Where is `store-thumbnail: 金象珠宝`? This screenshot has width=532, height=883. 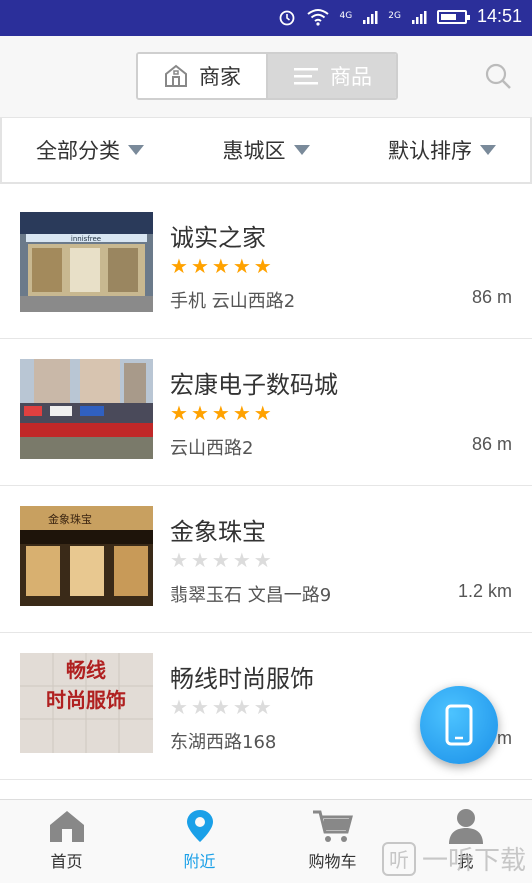 store-thumbnail: 金象珠宝 is located at coordinates (86, 556).